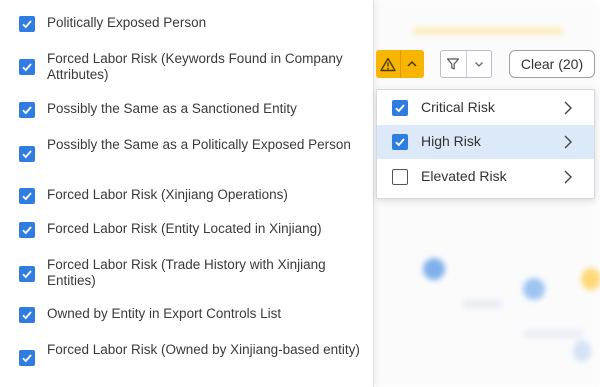  Describe the element at coordinates (172, 108) in the screenshot. I see `filter-option-label: Possibly the Same as a Sanctioned Entity` at that location.